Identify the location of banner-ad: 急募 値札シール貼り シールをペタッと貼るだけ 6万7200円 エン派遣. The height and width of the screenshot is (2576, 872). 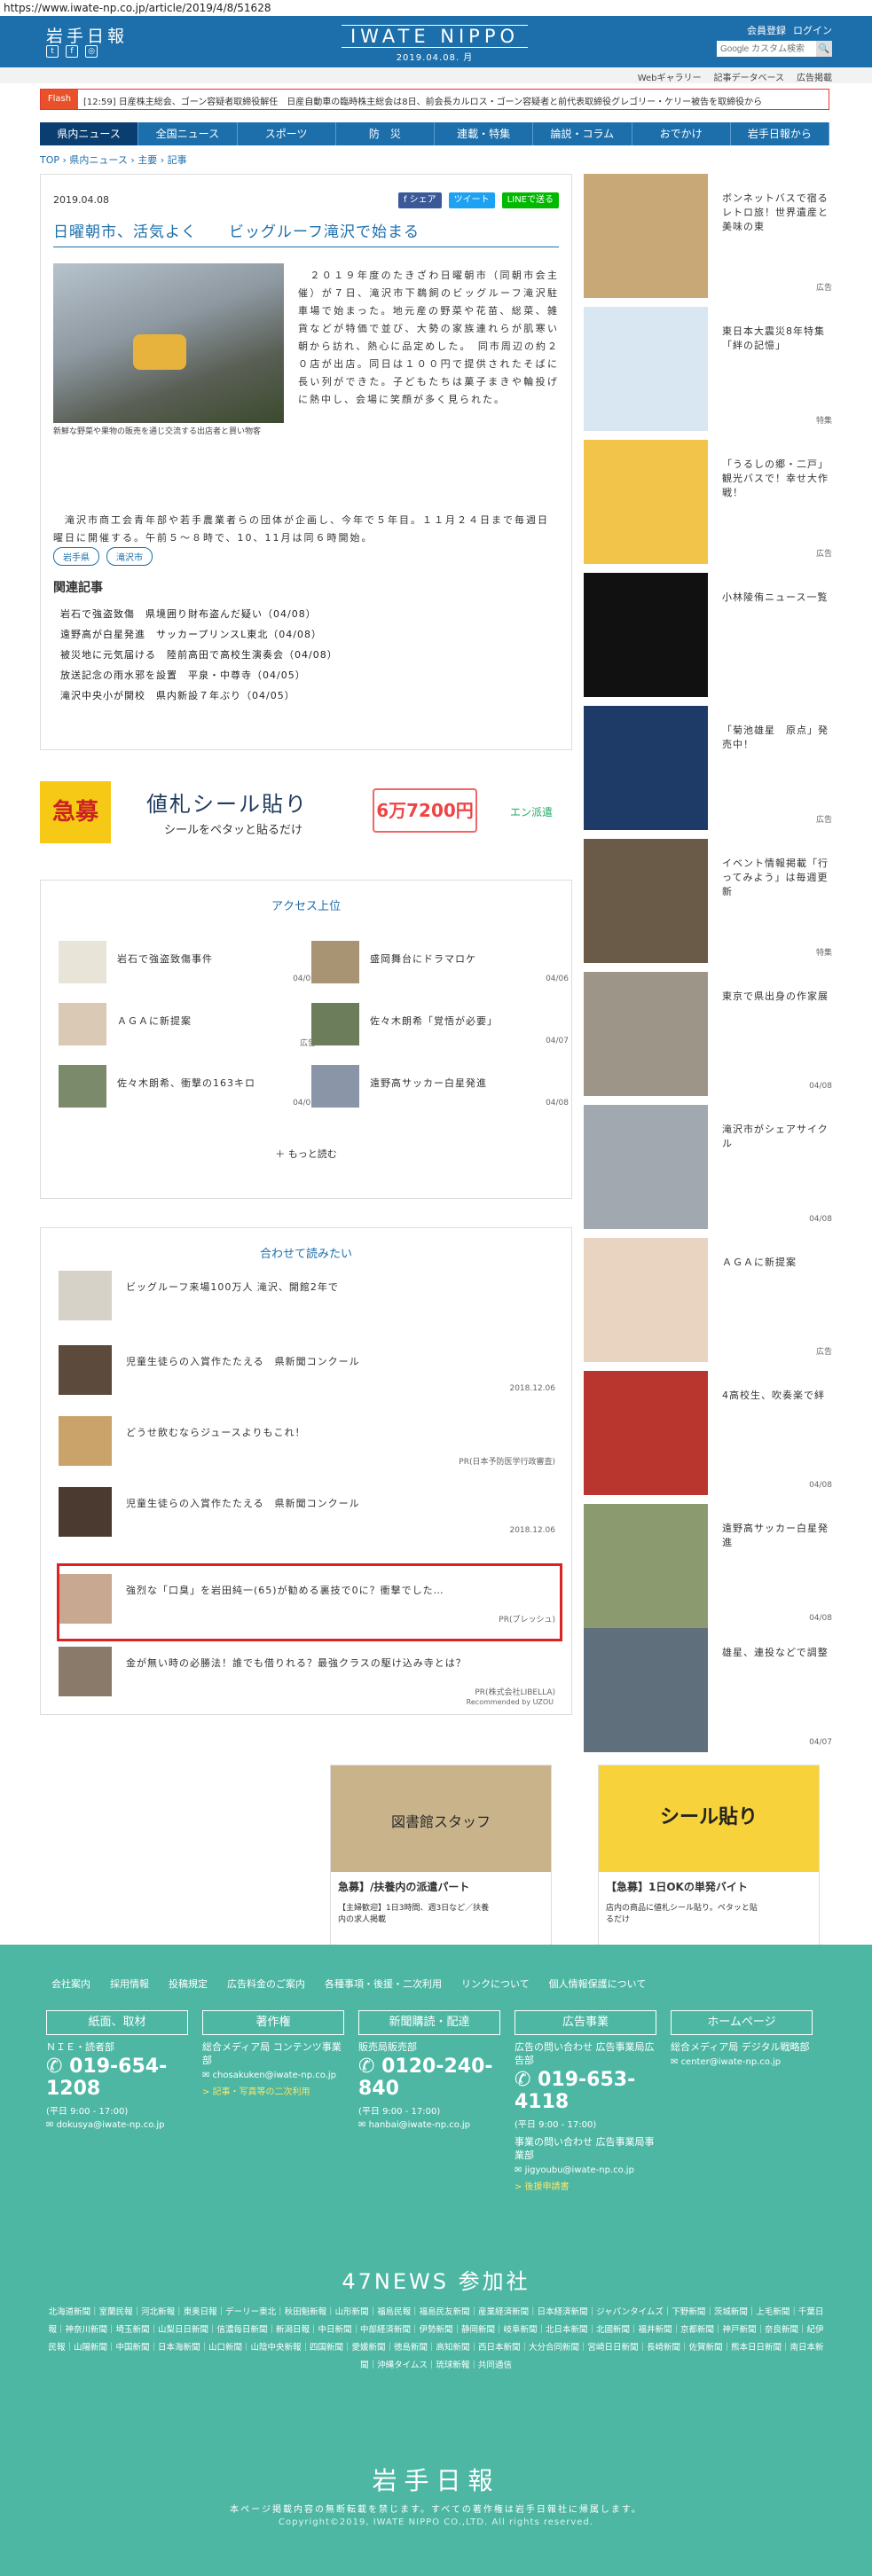
(306, 812).